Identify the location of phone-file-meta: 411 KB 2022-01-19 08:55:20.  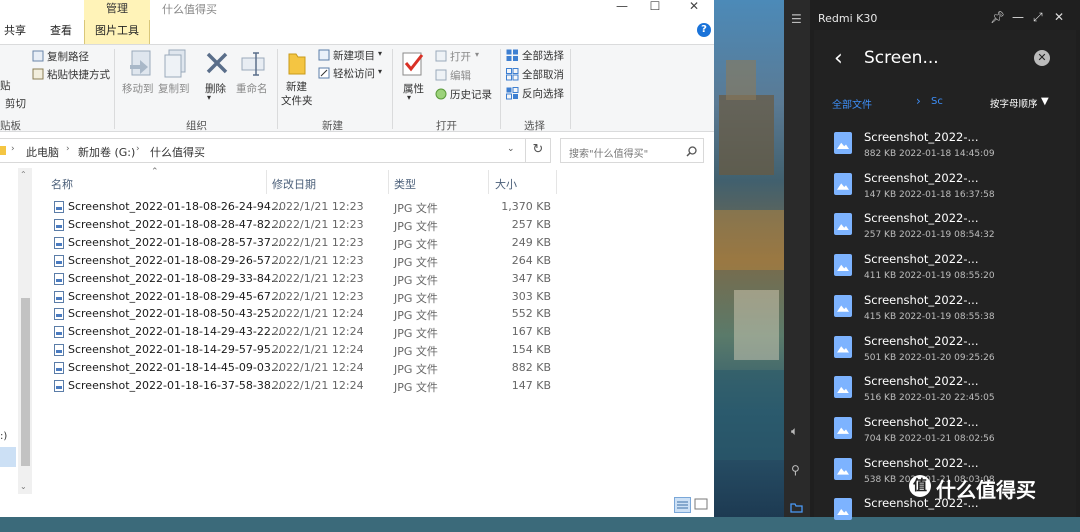
(929, 276).